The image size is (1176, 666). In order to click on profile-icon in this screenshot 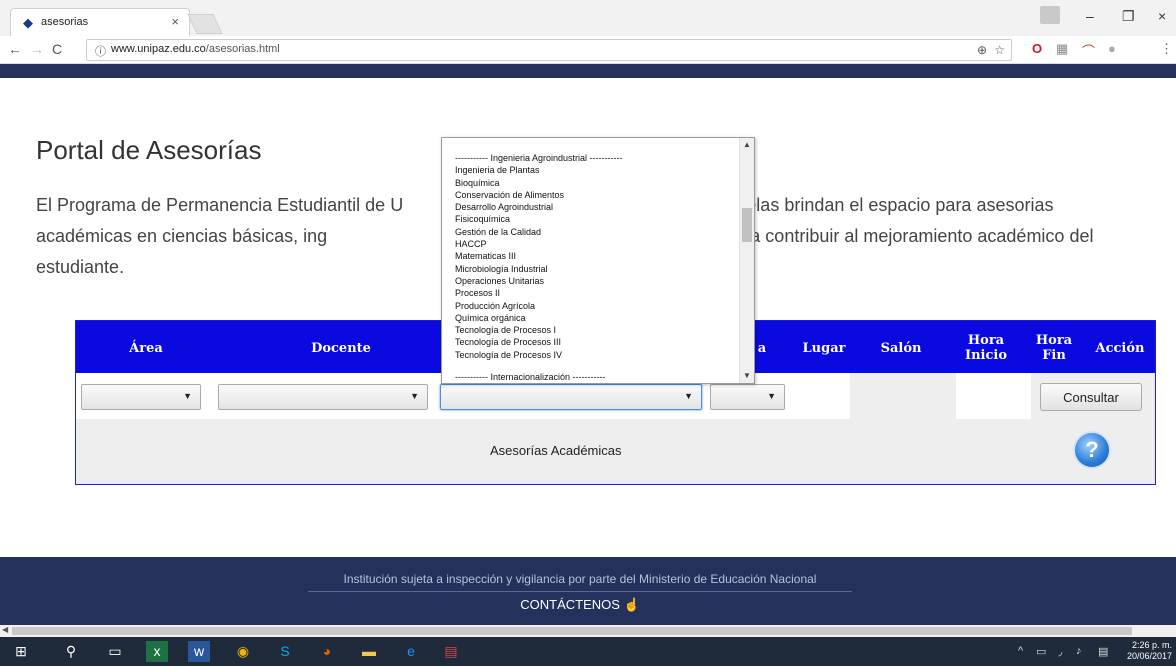, I will do `click(1050, 15)`.